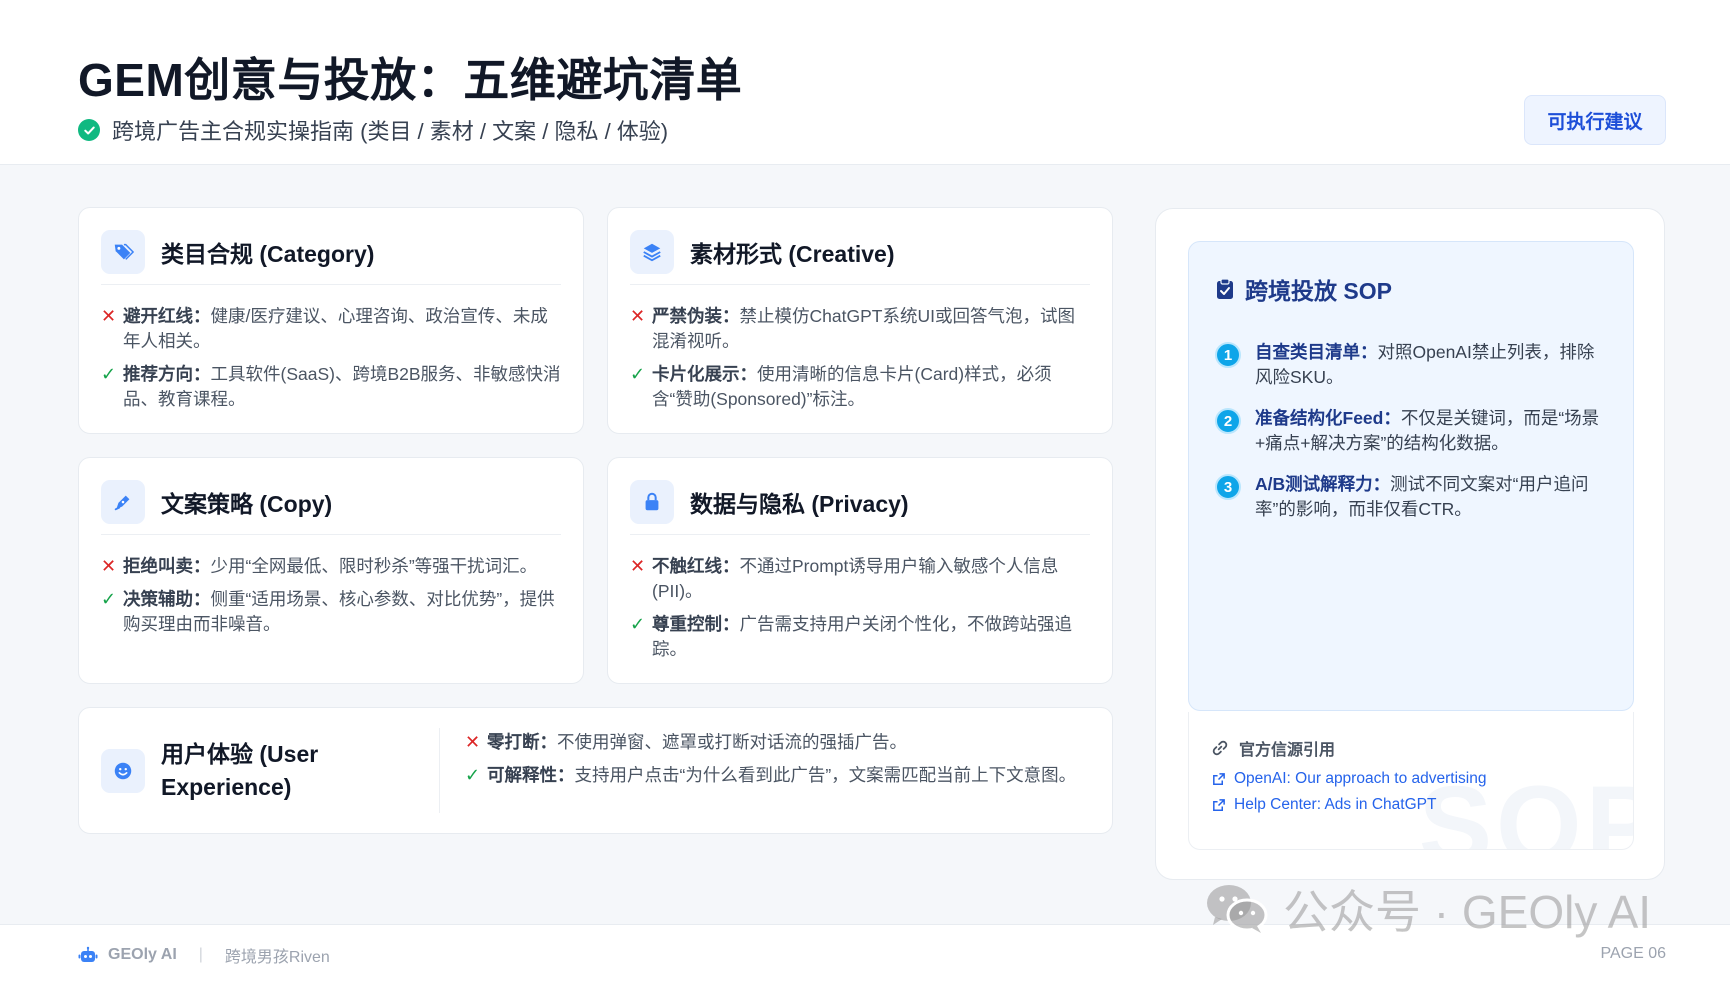  I want to click on sources-title: 官方信源引用, so click(1287, 750).